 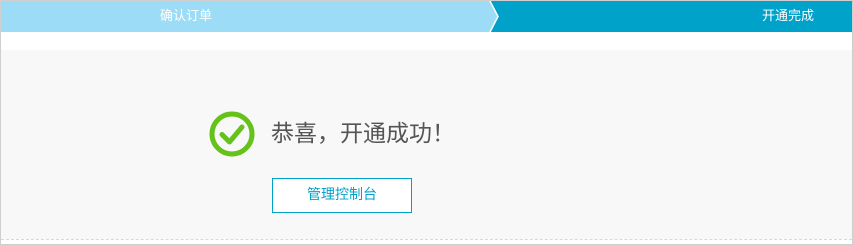 I want to click on check-circle-icon, so click(x=232, y=134).